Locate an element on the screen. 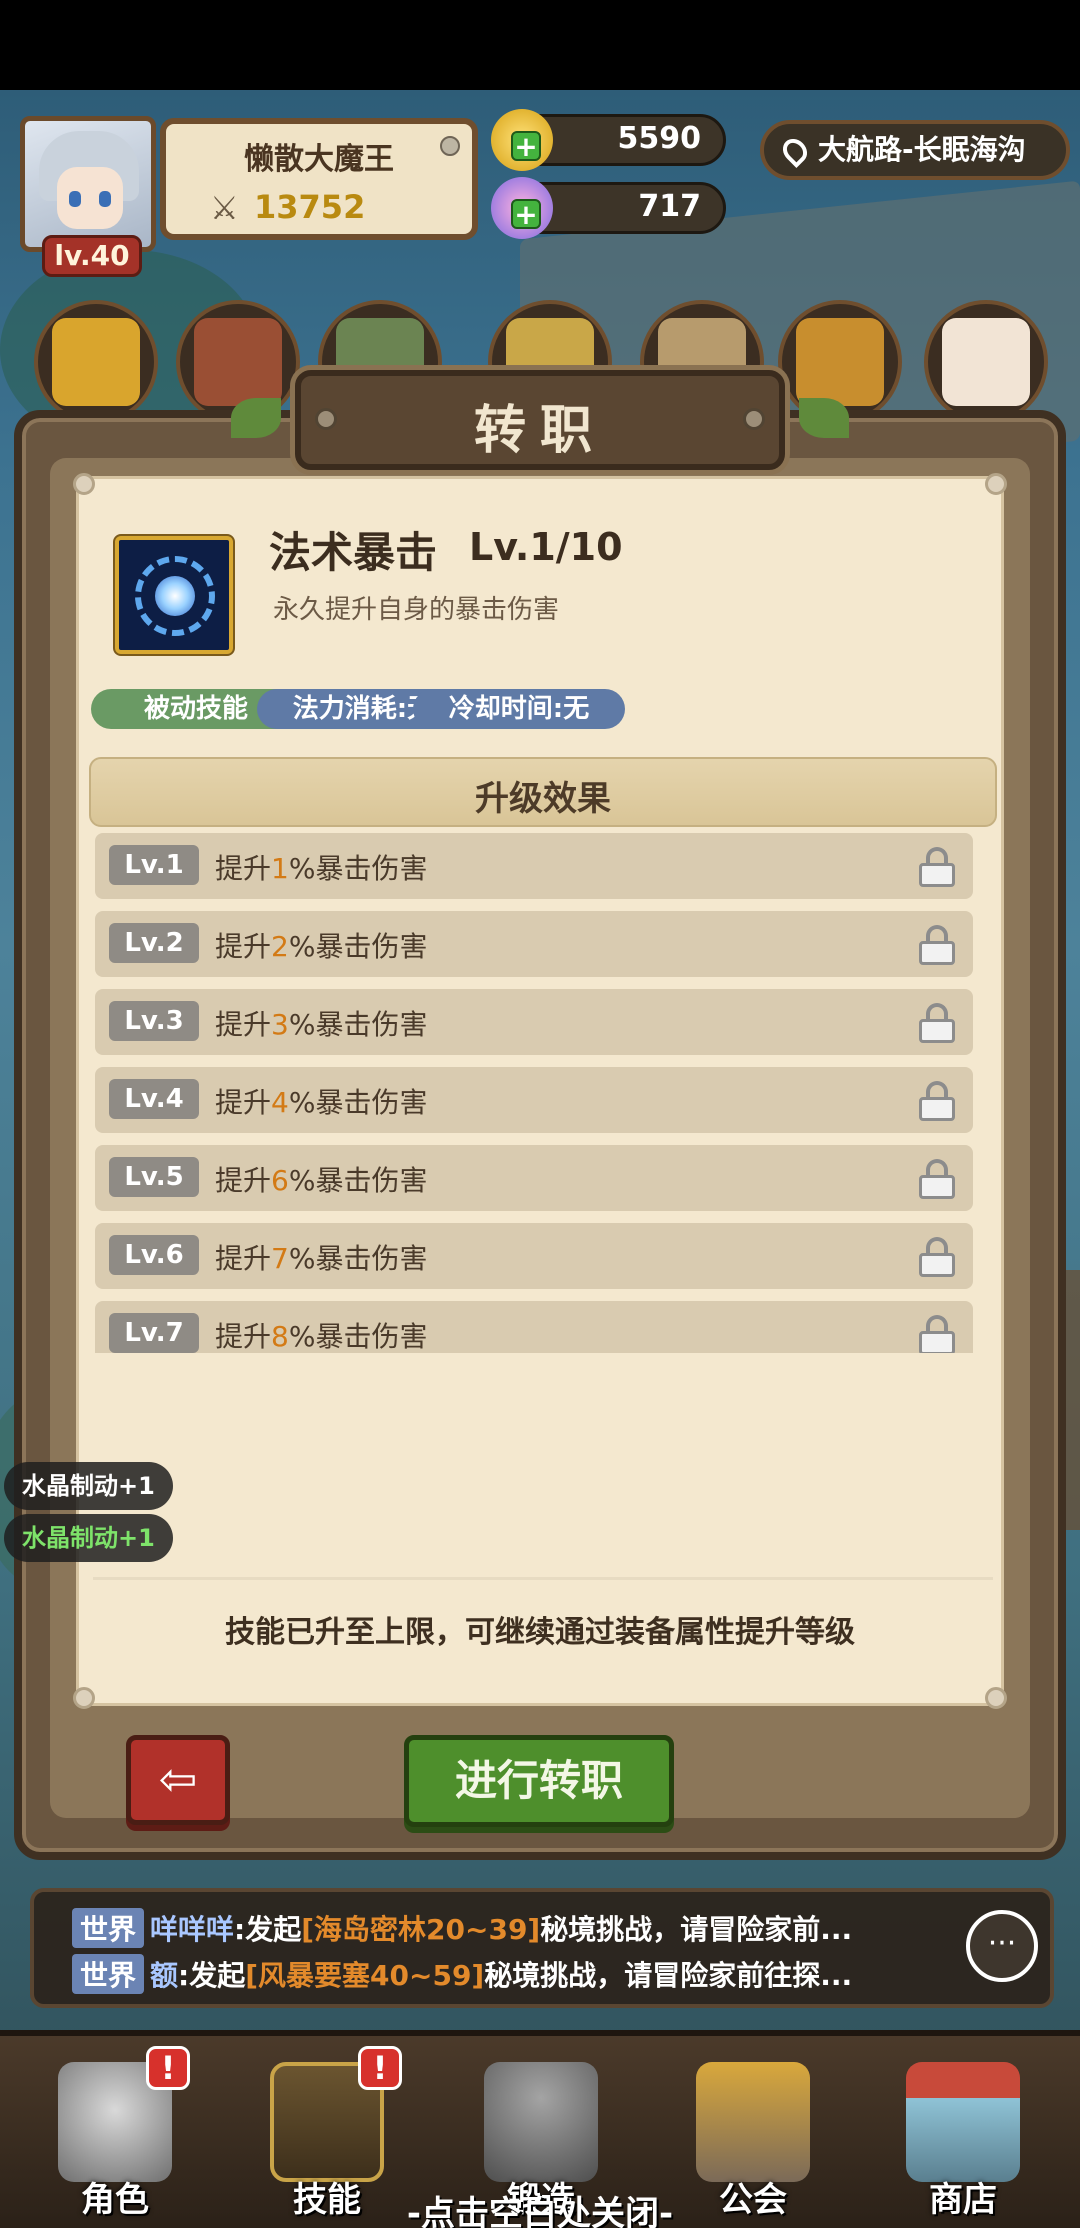 The height and width of the screenshot is (2228, 1080). divider is located at coordinates (543, 1578).